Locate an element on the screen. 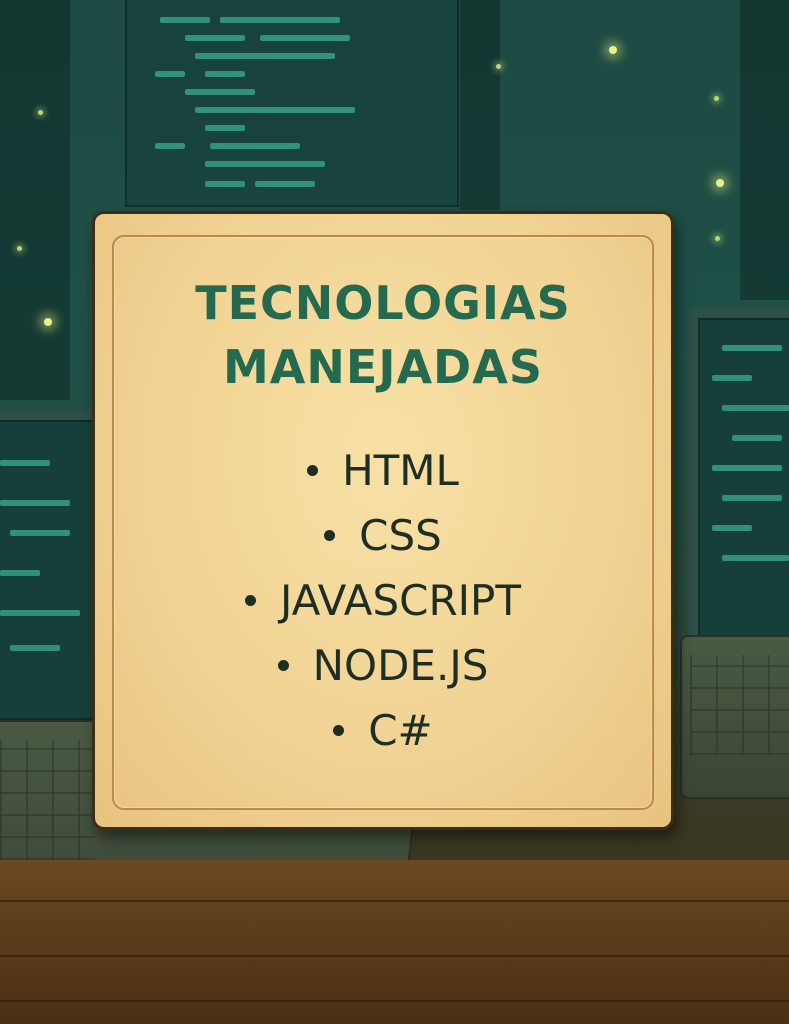 This screenshot has width=789, height=1024. list-item-label: C# is located at coordinates (400, 730).